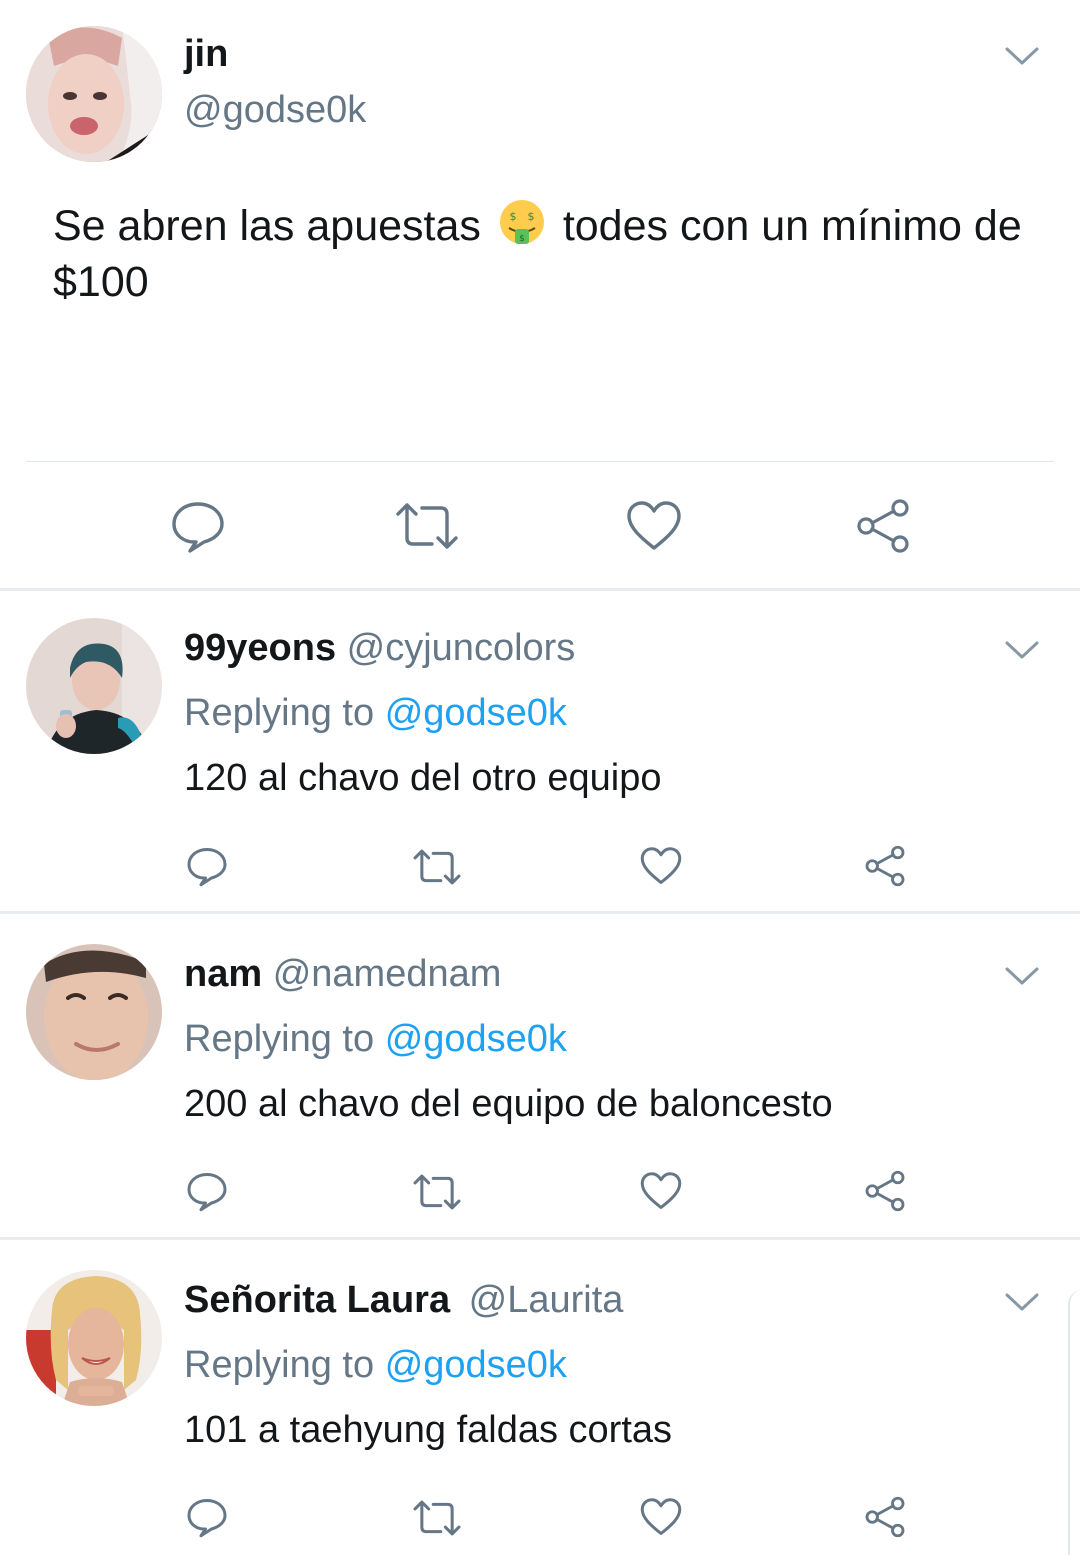 The width and height of the screenshot is (1080, 1555). Describe the element at coordinates (546, 1300) in the screenshot. I see `reply-handle: @Laurita` at that location.